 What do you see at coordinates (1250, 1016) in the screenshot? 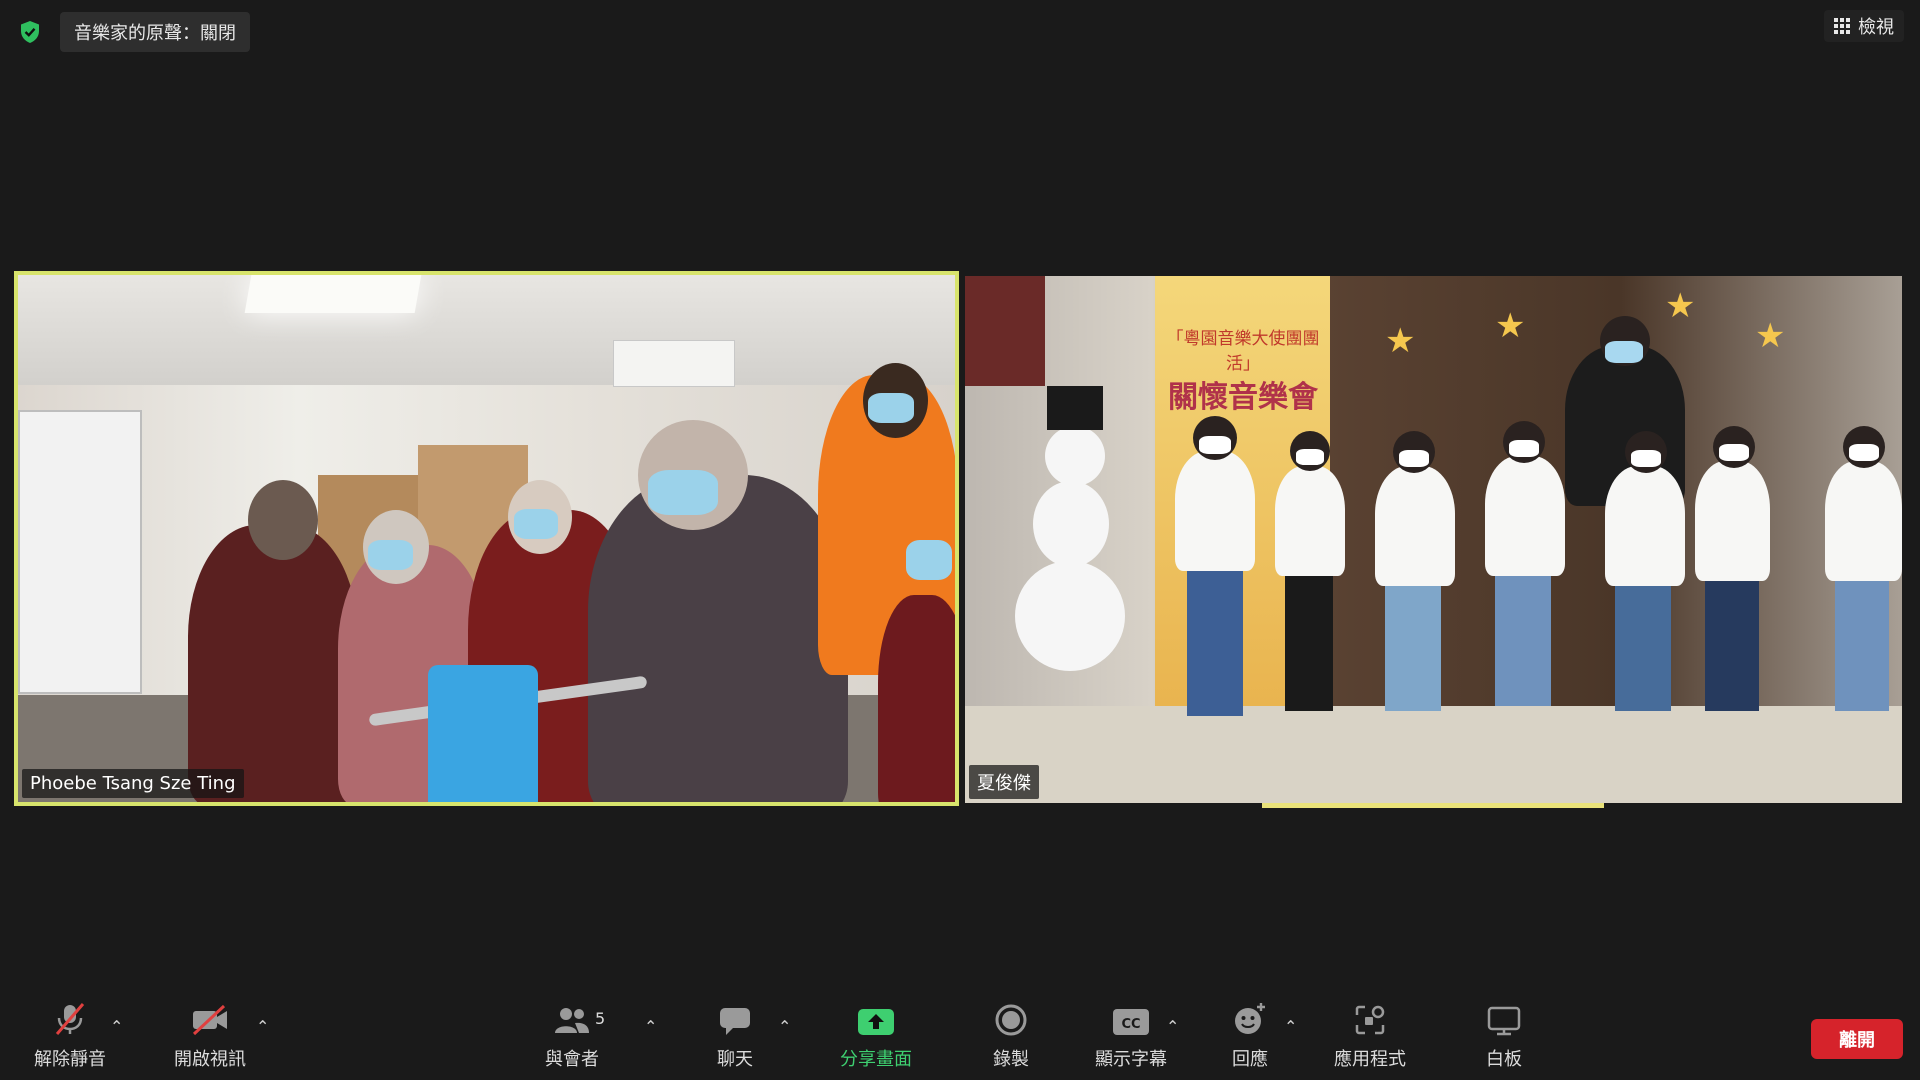
I see `add-reaction-icon` at bounding box center [1250, 1016].